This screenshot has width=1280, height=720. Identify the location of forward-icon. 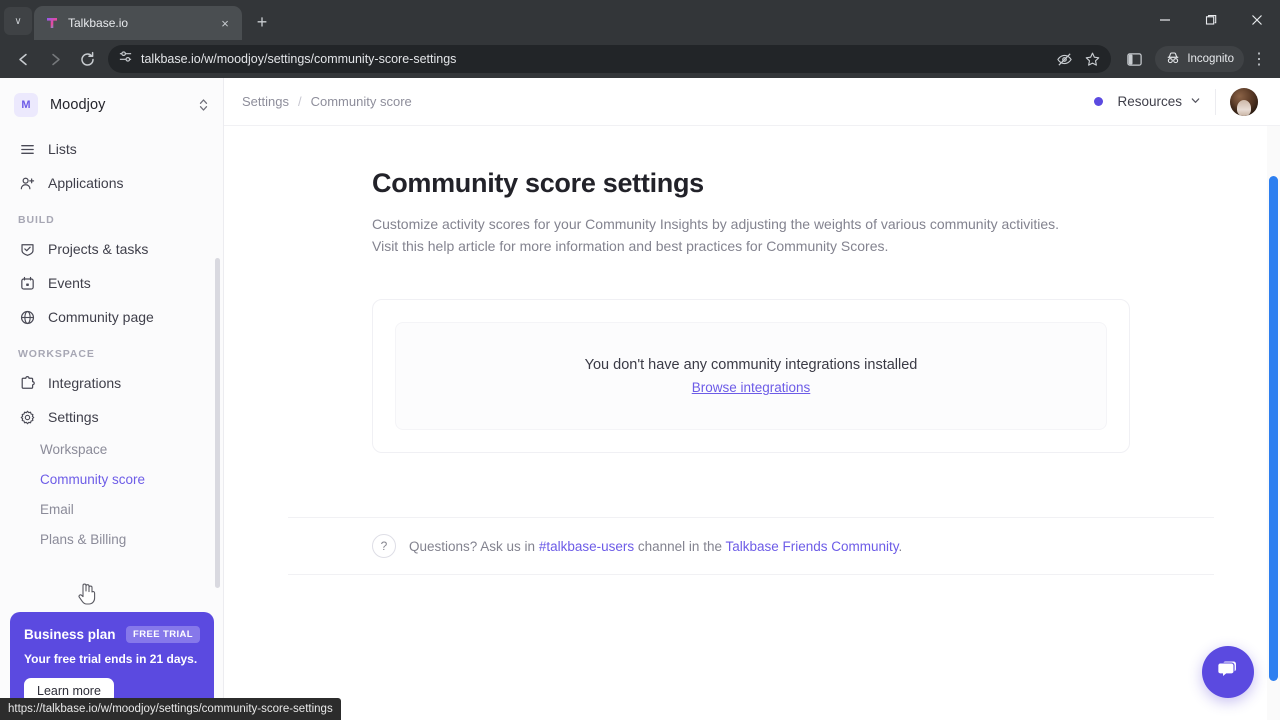
(55, 59).